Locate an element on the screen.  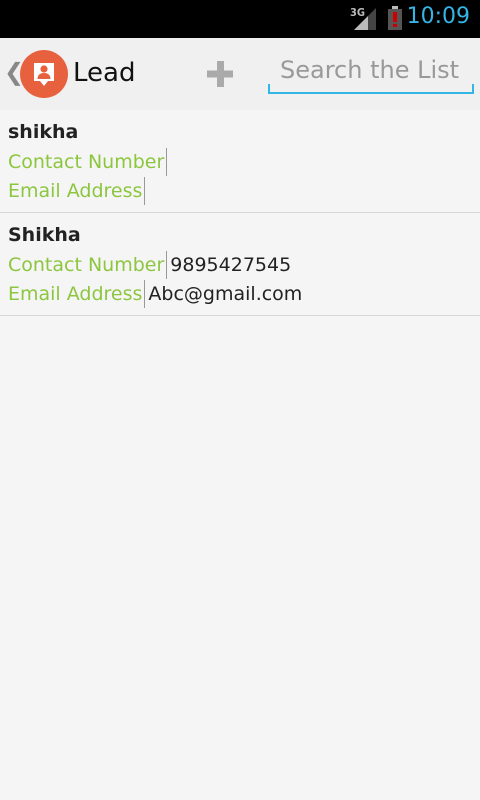
lead-name: shikha is located at coordinates (43, 132).